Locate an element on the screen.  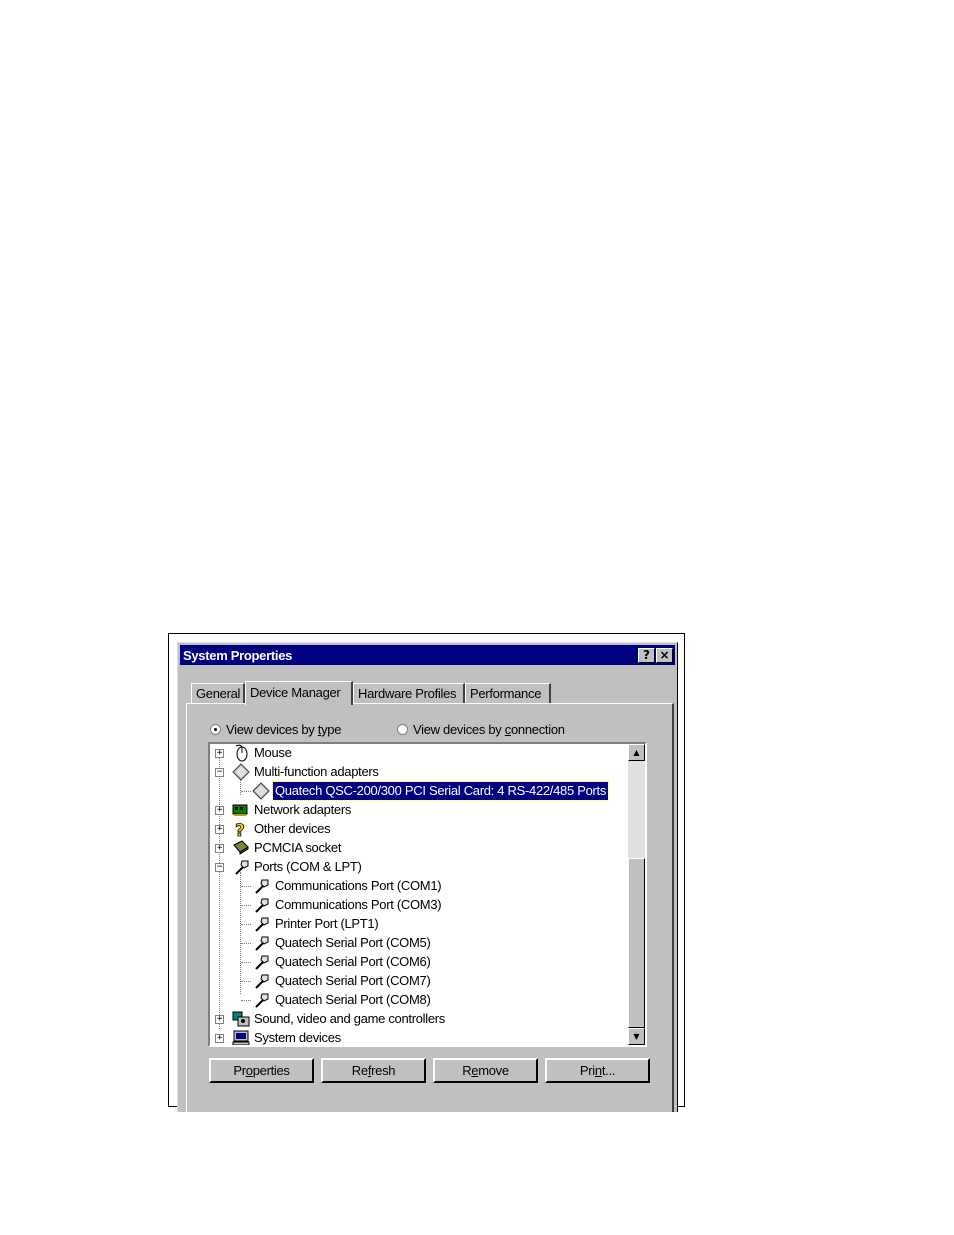
mouse-icon is located at coordinates (241, 753).